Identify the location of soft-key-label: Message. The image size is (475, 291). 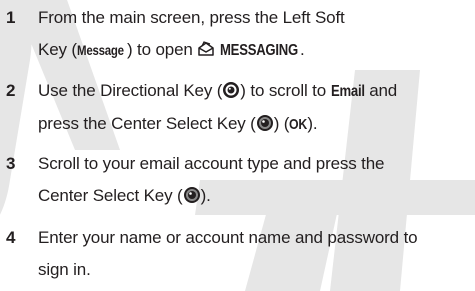
(100, 50).